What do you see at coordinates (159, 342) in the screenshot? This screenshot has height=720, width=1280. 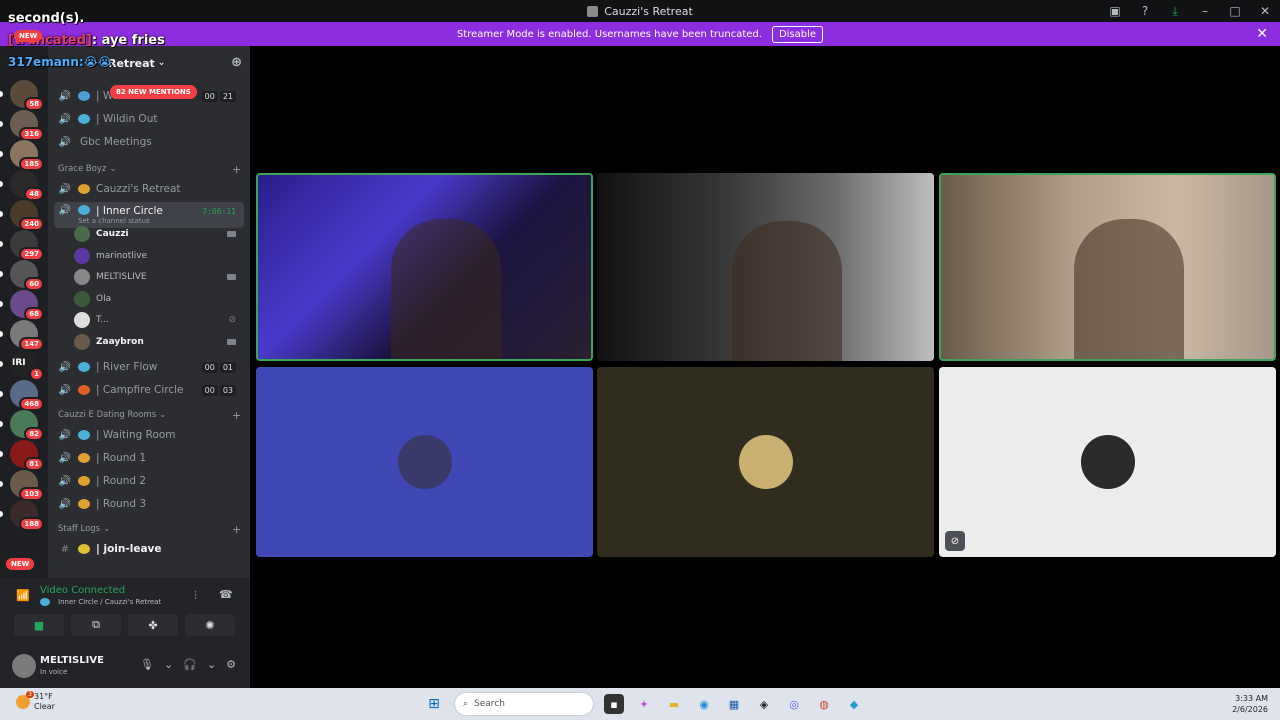 I see `voice-user: Zaaybron` at bounding box center [159, 342].